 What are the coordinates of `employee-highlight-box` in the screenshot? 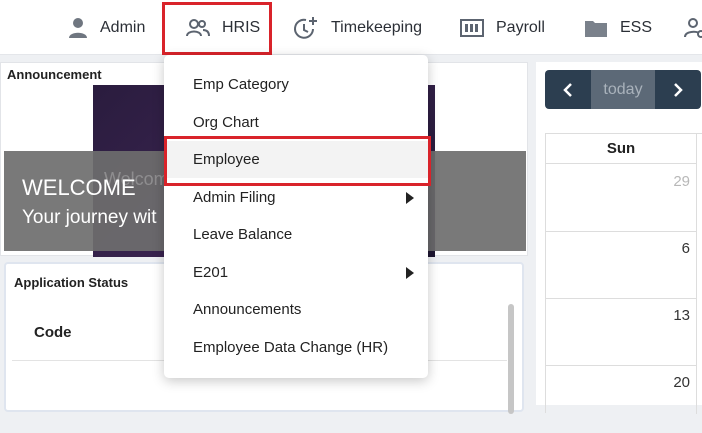 It's located at (297, 161).